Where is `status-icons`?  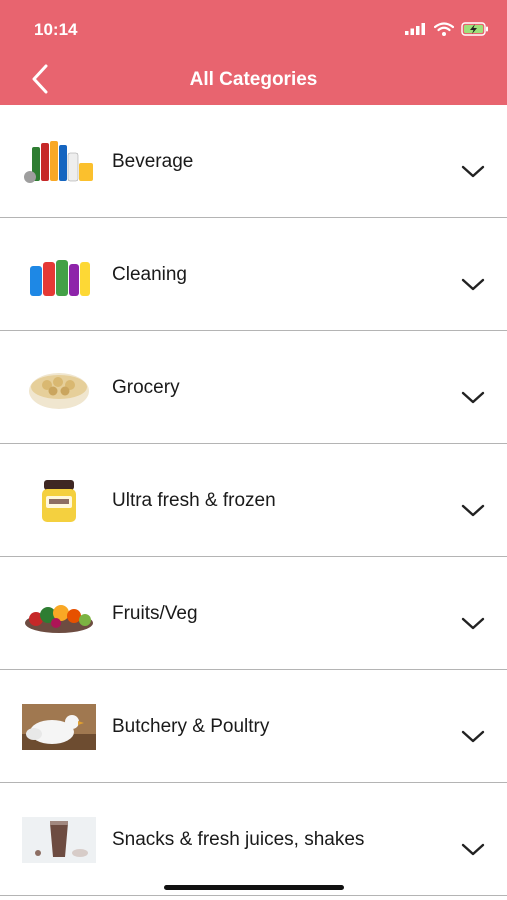 status-icons is located at coordinates (447, 29).